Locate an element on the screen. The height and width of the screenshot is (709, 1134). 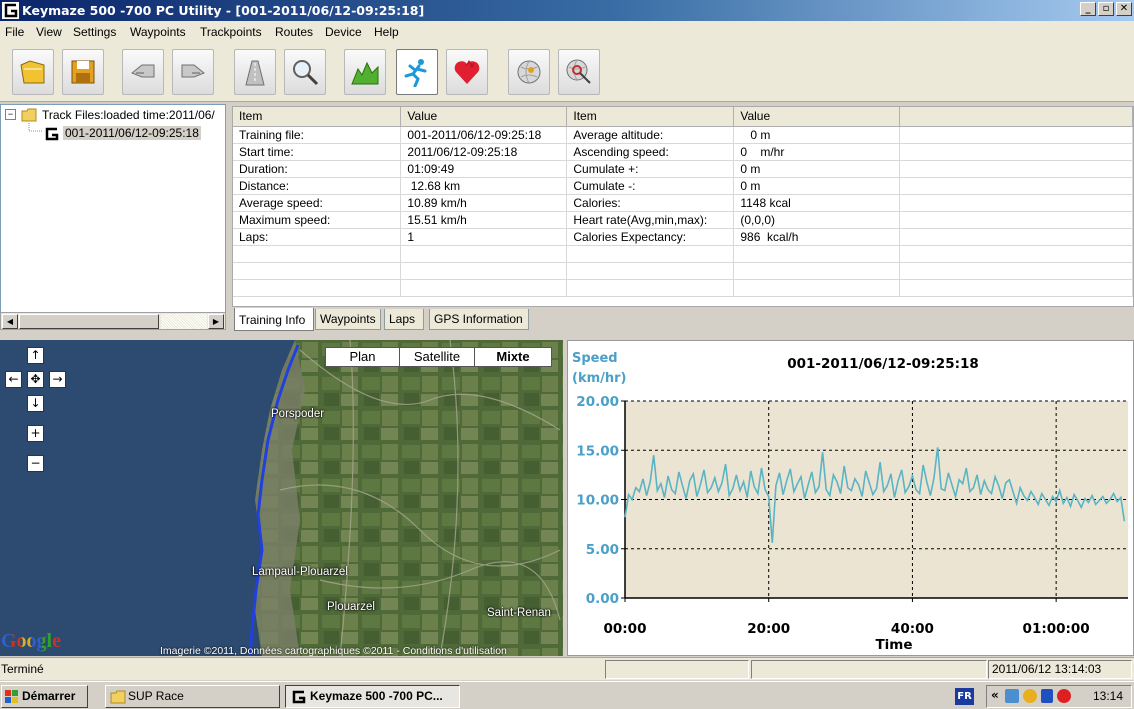
zoom-out-button: − is located at coordinates (35, 463).